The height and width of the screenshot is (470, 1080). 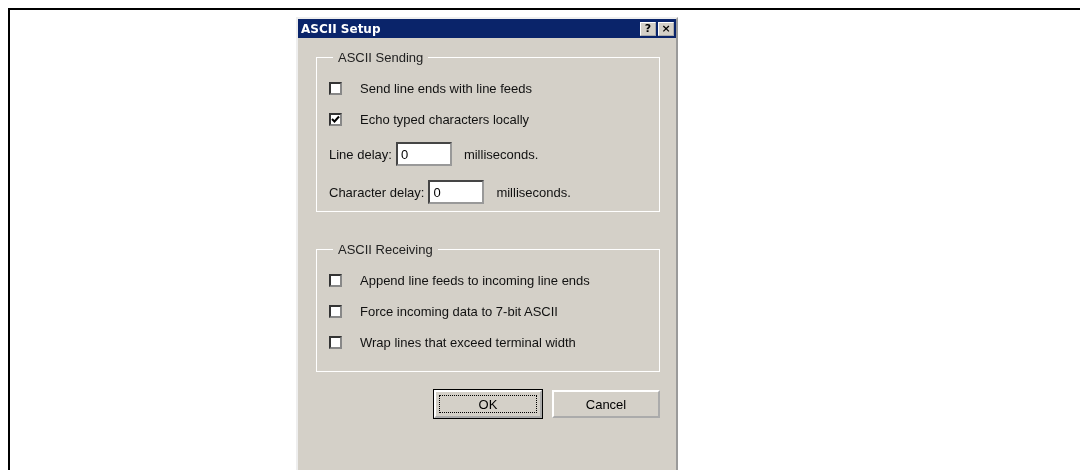 What do you see at coordinates (488, 404) in the screenshot?
I see `dialog-button: OK` at bounding box center [488, 404].